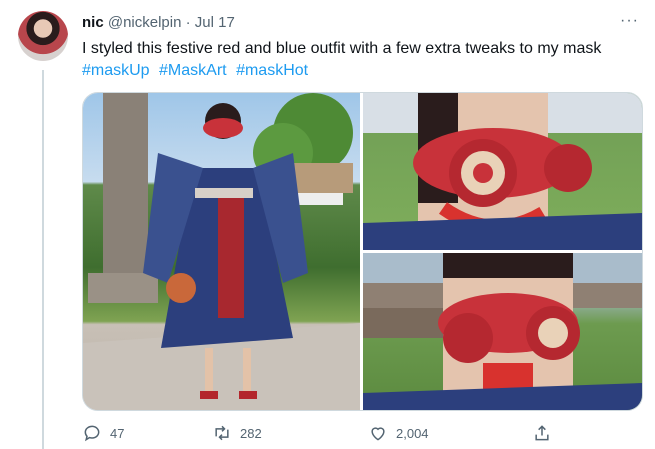  What do you see at coordinates (103, 433) in the screenshot?
I see `reply-button: 47` at bounding box center [103, 433].